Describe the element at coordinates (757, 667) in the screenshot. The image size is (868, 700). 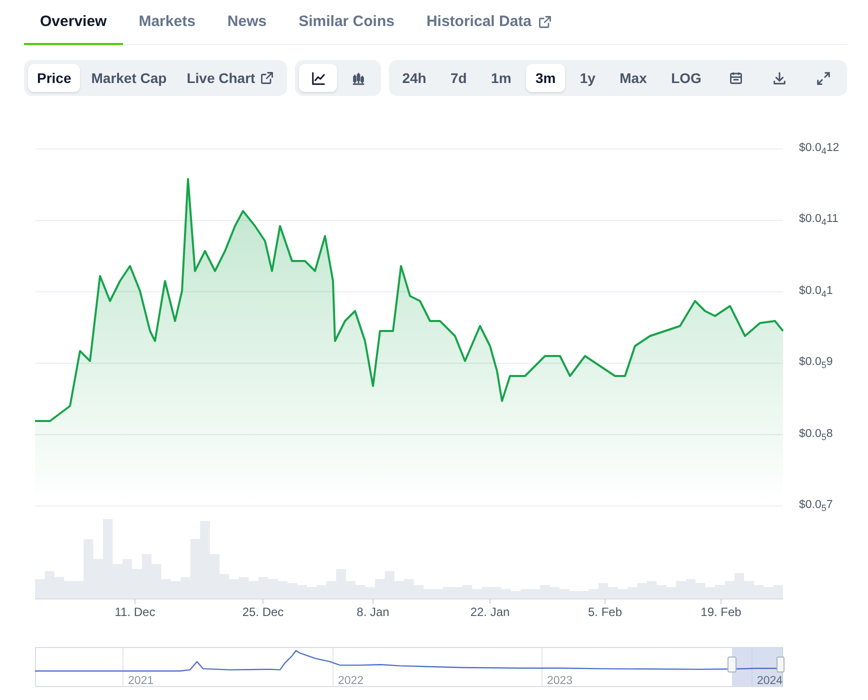
I see `navigator-selection` at that location.